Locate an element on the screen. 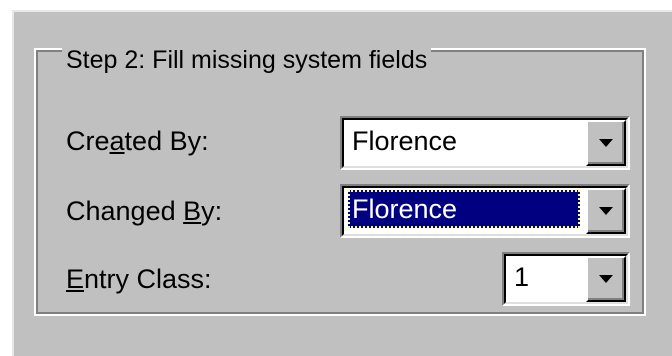  entry-class-label: Entry Class: is located at coordinates (139, 279).